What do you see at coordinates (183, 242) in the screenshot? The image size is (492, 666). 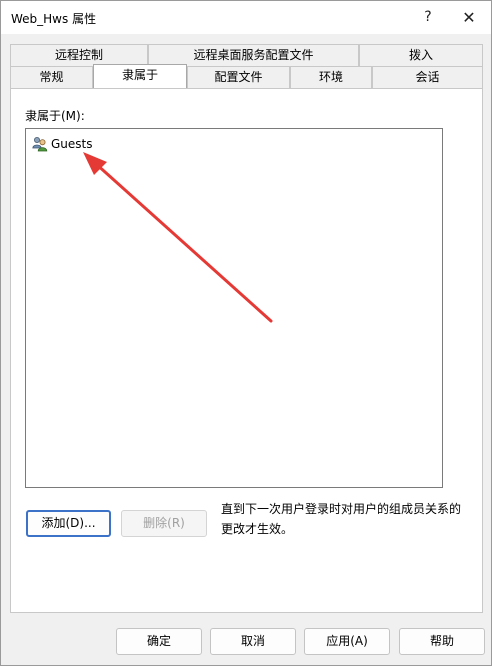 I see `annotation-arrow-shaft` at bounding box center [183, 242].